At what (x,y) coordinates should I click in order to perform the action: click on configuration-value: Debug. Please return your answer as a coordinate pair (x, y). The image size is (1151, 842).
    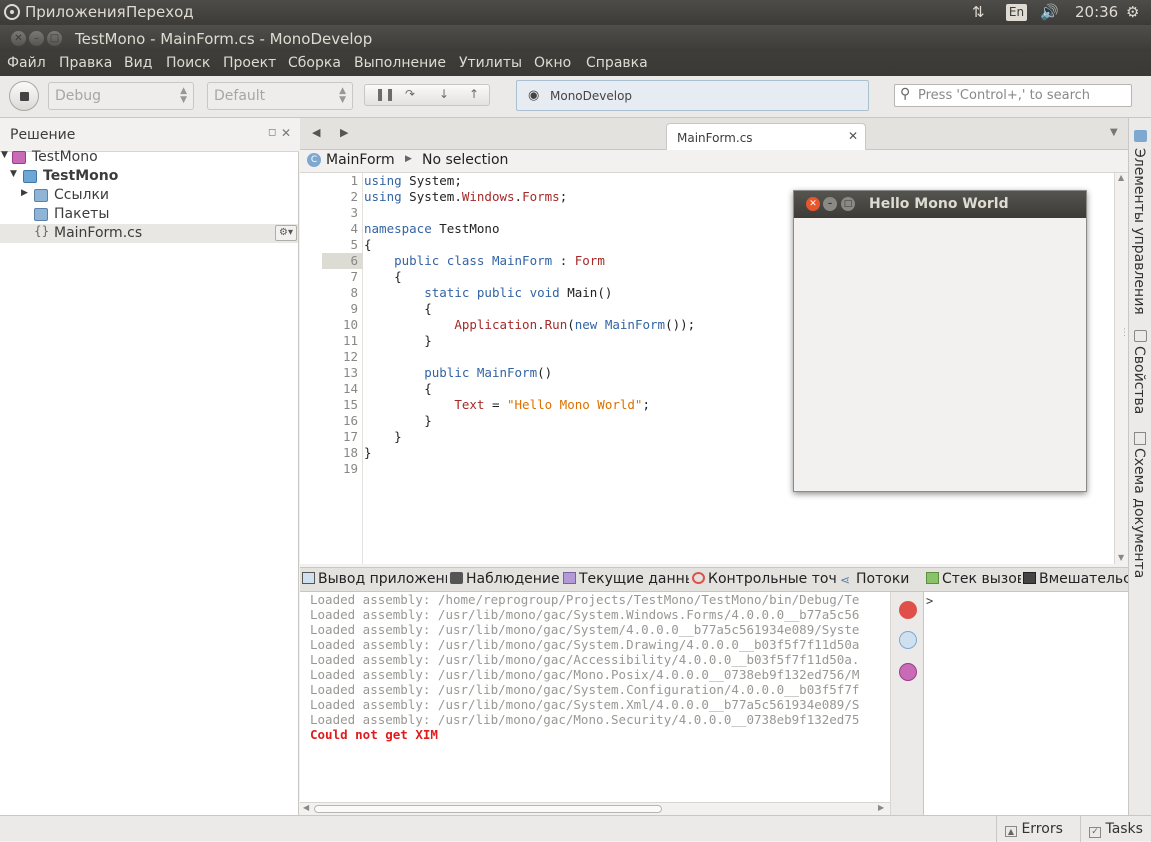
    Looking at the image, I should click on (78, 96).